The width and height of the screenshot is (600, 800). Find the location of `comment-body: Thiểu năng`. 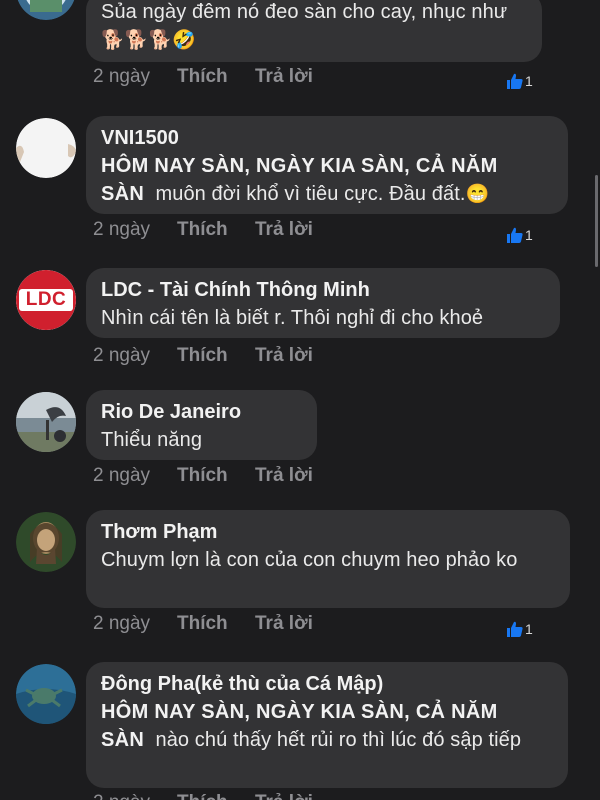

comment-body: Thiểu năng is located at coordinates (152, 440).